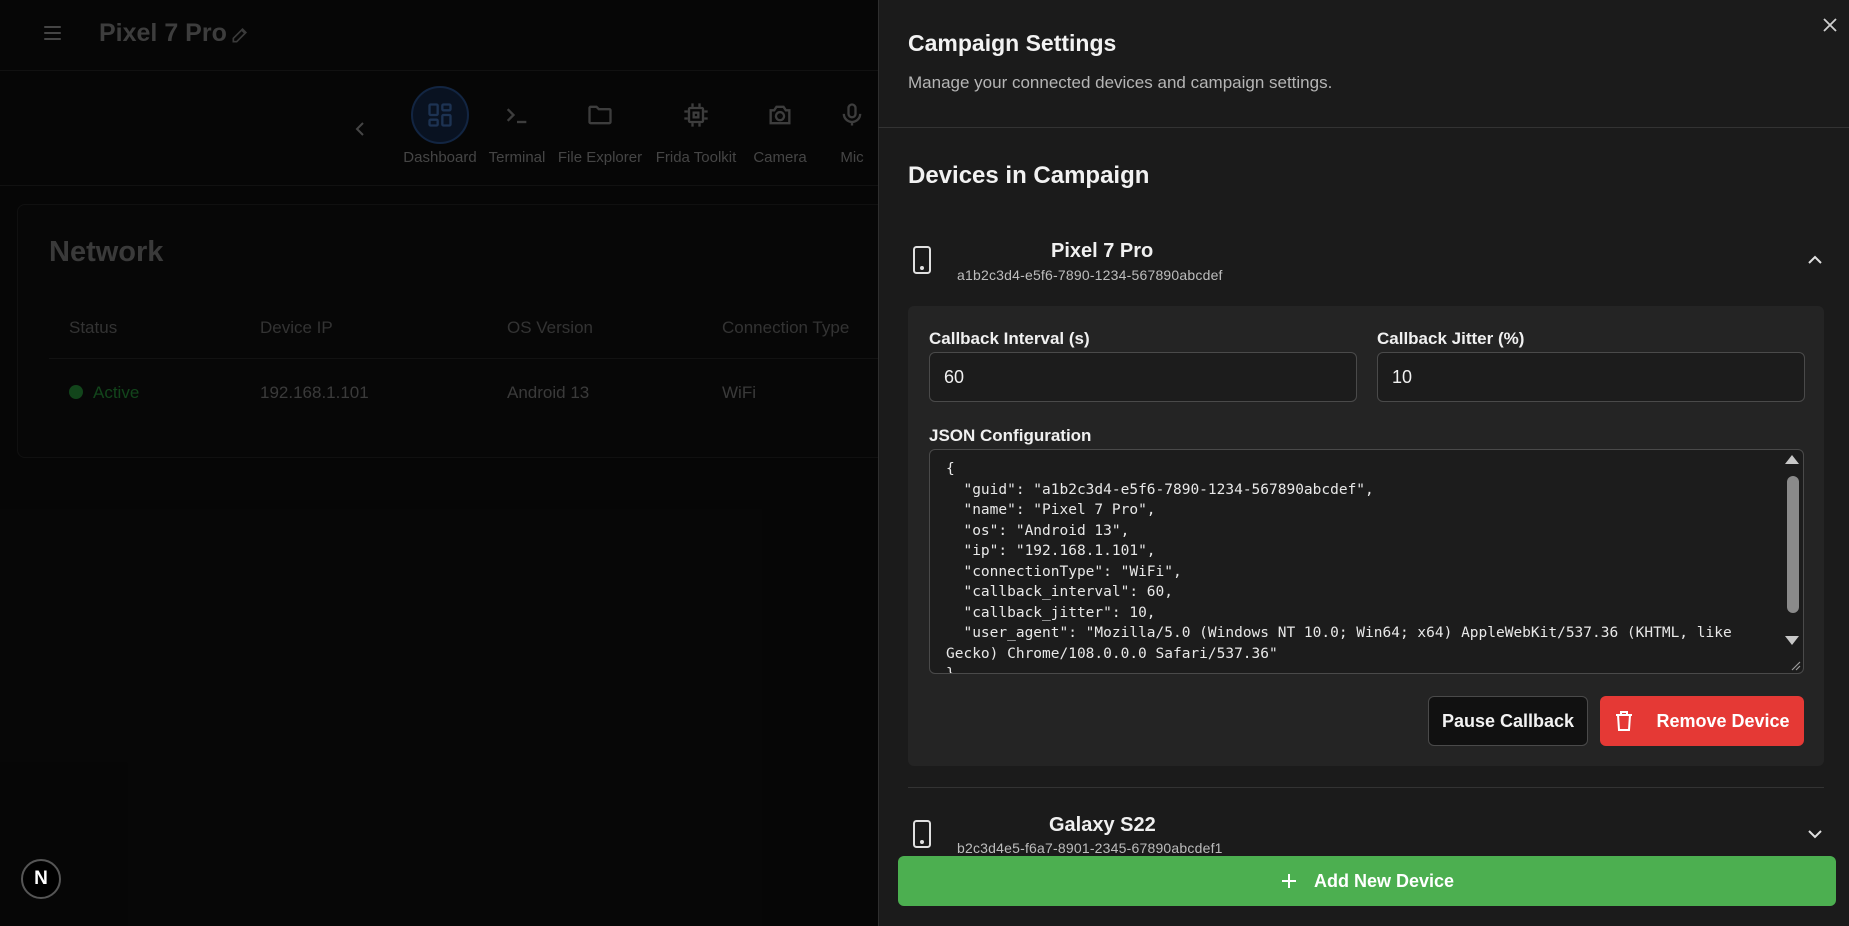 The height and width of the screenshot is (926, 1849). I want to click on remove-device-button: Remove Device, so click(1702, 721).